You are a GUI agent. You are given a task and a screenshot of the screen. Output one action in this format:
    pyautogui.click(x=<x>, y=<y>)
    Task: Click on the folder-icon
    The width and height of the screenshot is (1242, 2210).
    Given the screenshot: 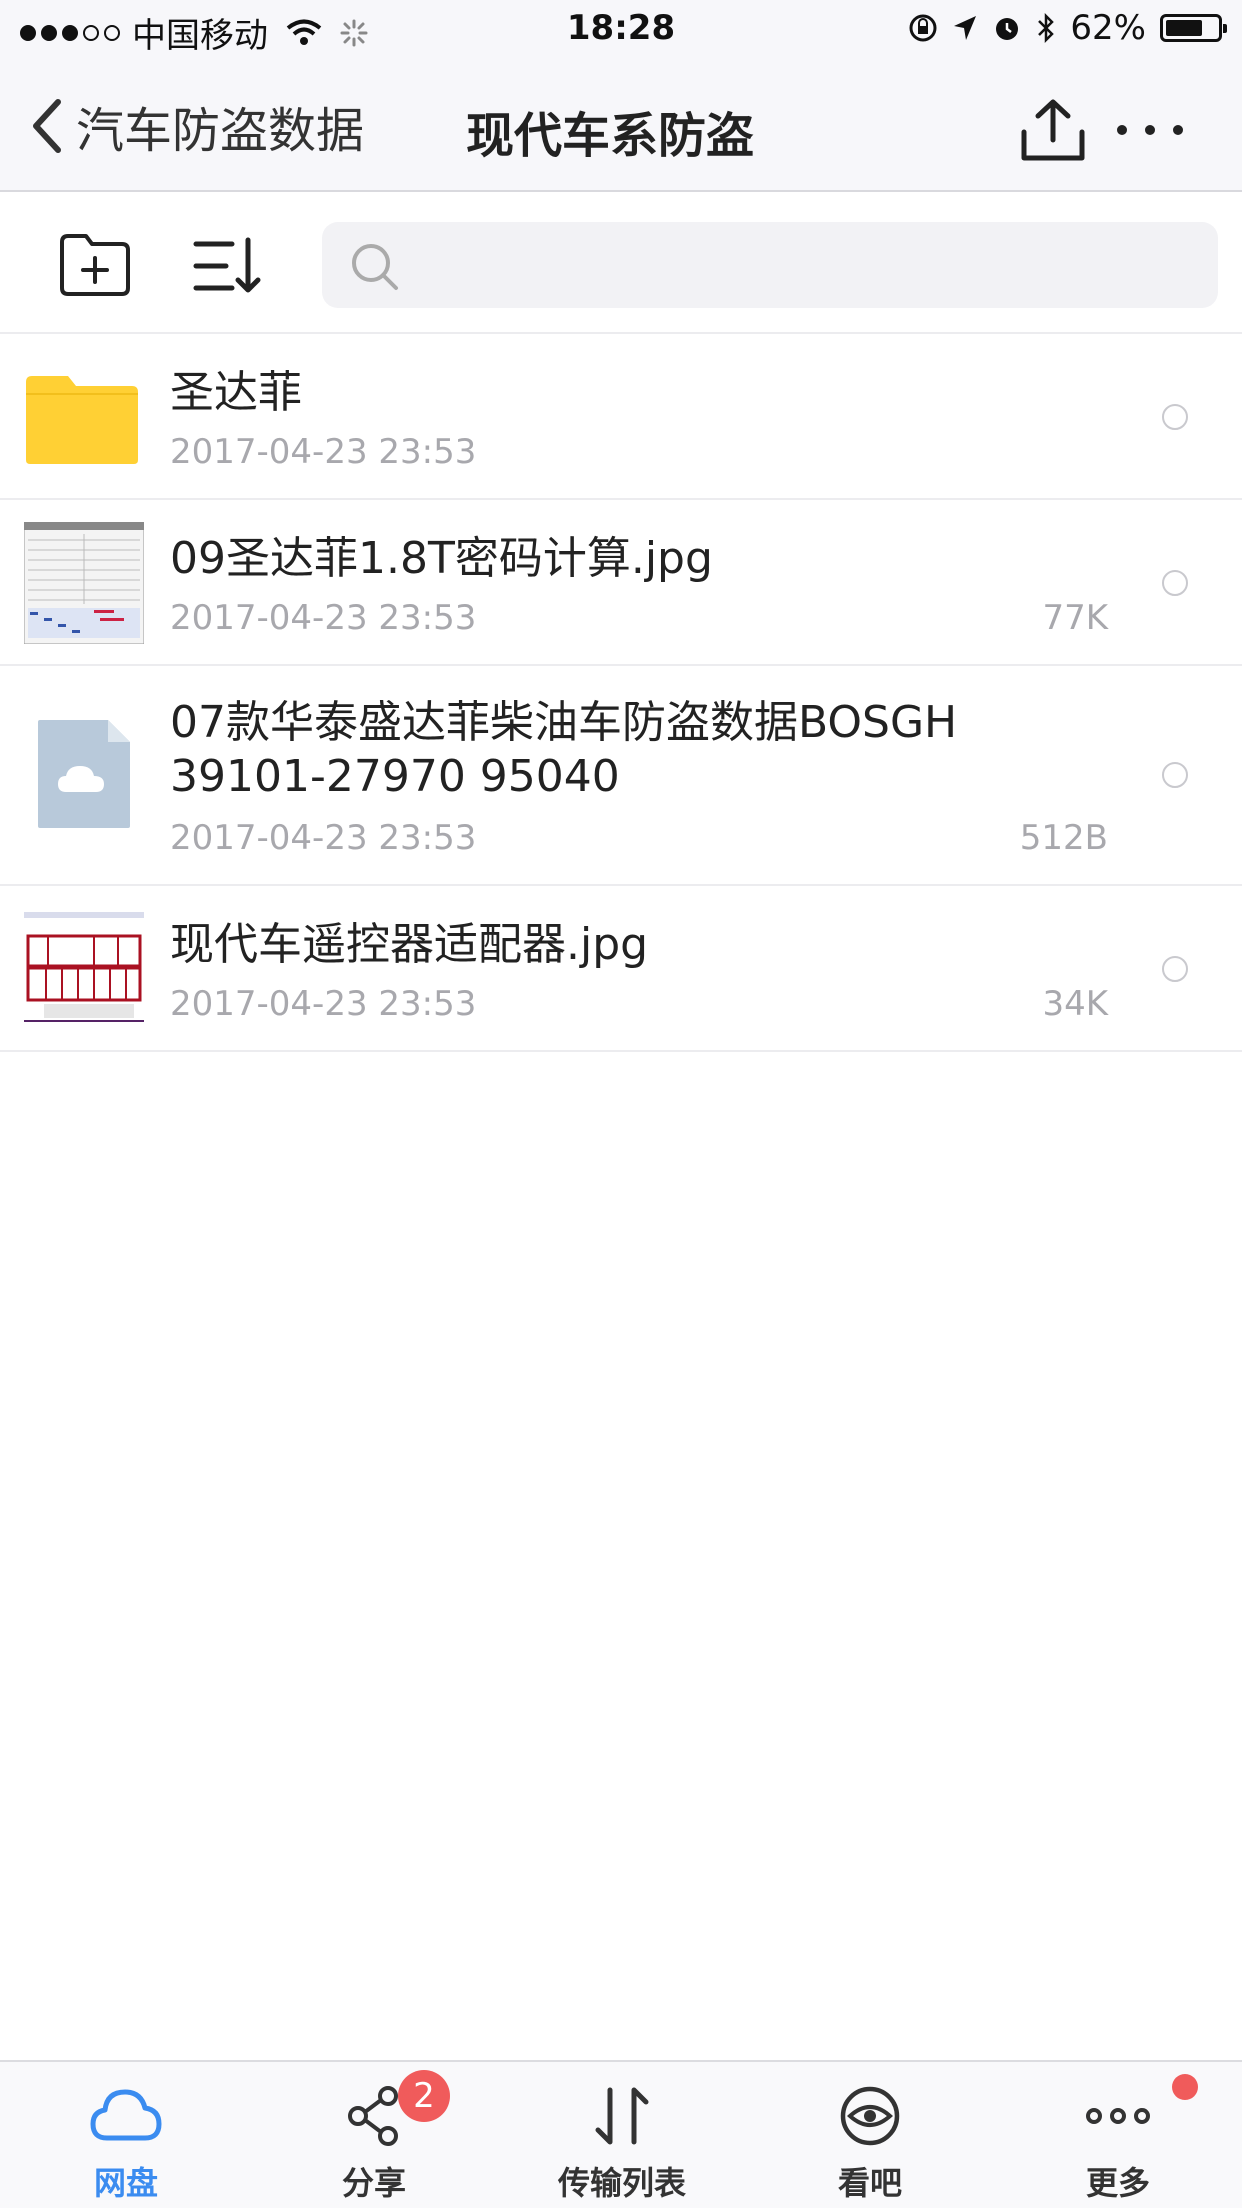 What is the action you would take?
    pyautogui.click(x=82, y=420)
    